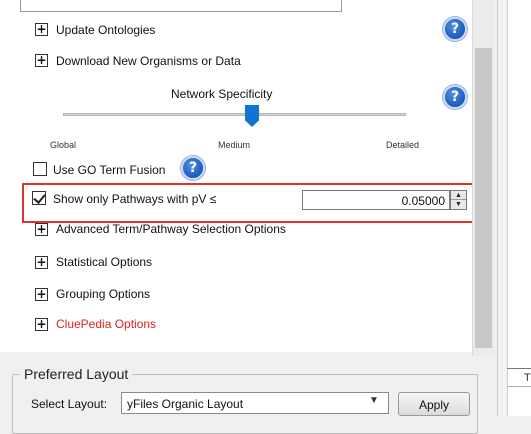 The image size is (531, 434). Describe the element at coordinates (251, 203) in the screenshot. I see `highlight-box` at that location.